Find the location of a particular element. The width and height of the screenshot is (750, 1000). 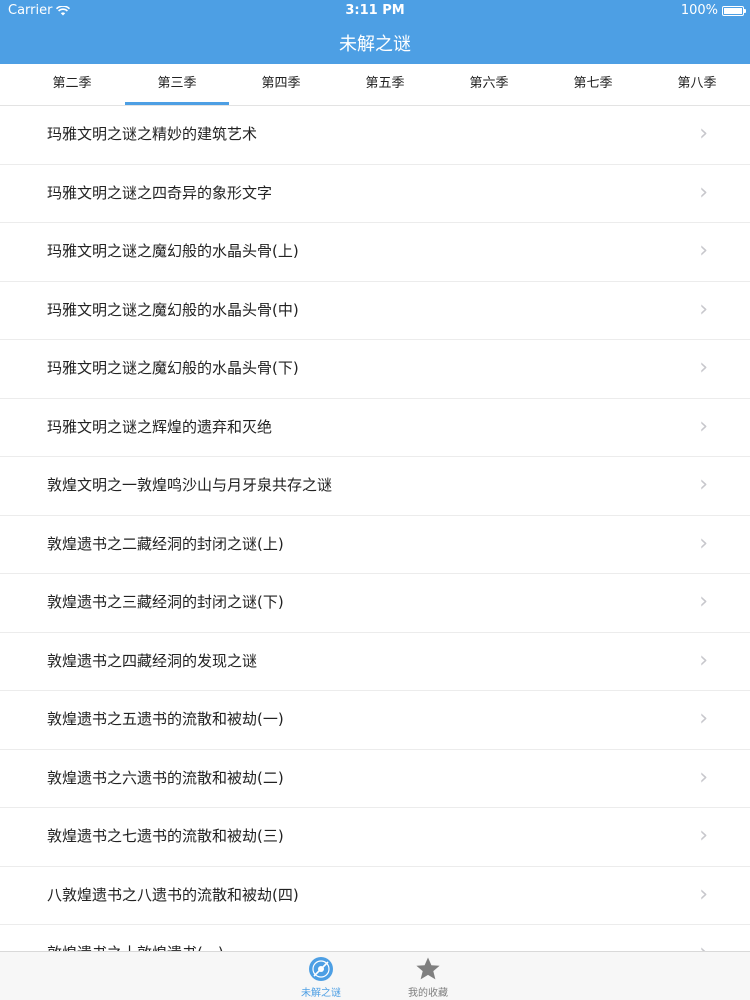

list-item-title: 敦煌遗书之七遗书的流散和被劫(三) is located at coordinates (165, 836).